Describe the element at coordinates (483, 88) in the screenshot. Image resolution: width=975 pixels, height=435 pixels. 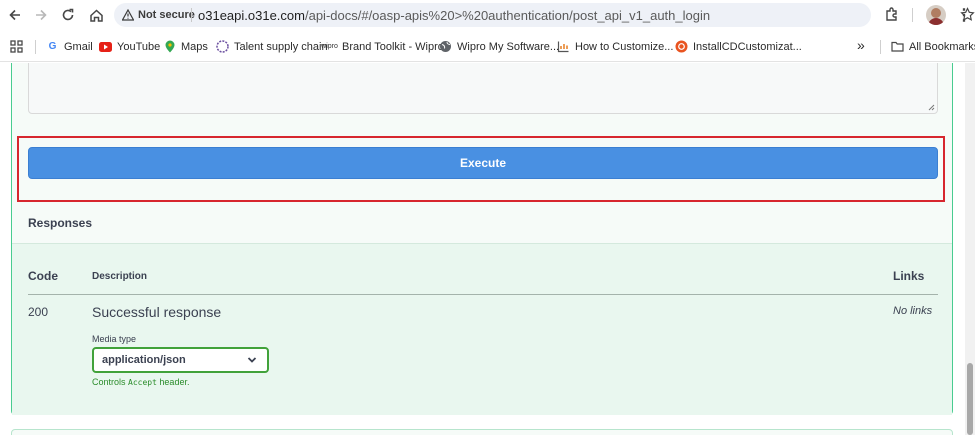
I see `request-body-textarea` at that location.